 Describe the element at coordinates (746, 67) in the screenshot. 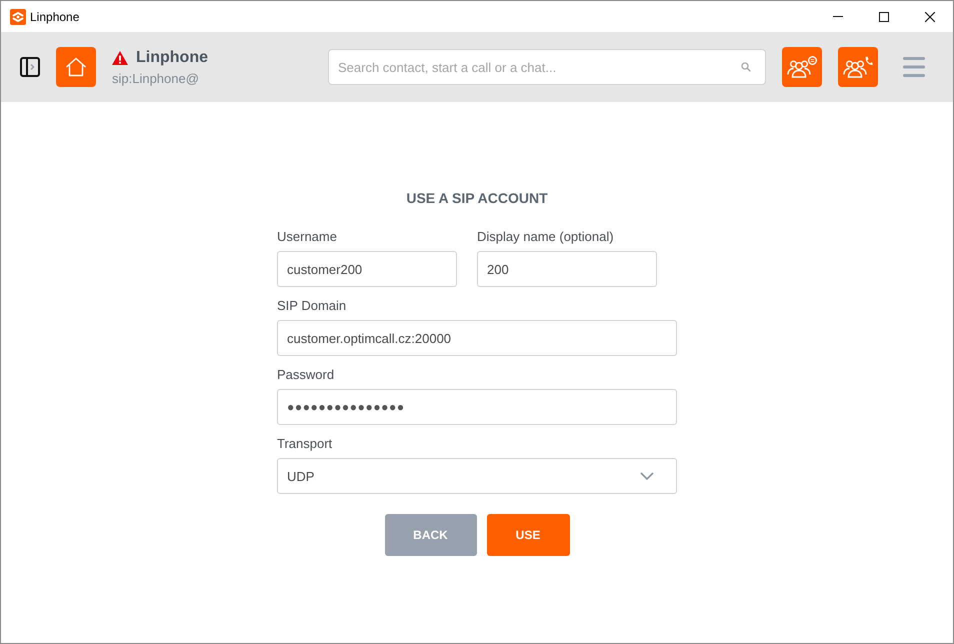

I see `search-icon` at that location.